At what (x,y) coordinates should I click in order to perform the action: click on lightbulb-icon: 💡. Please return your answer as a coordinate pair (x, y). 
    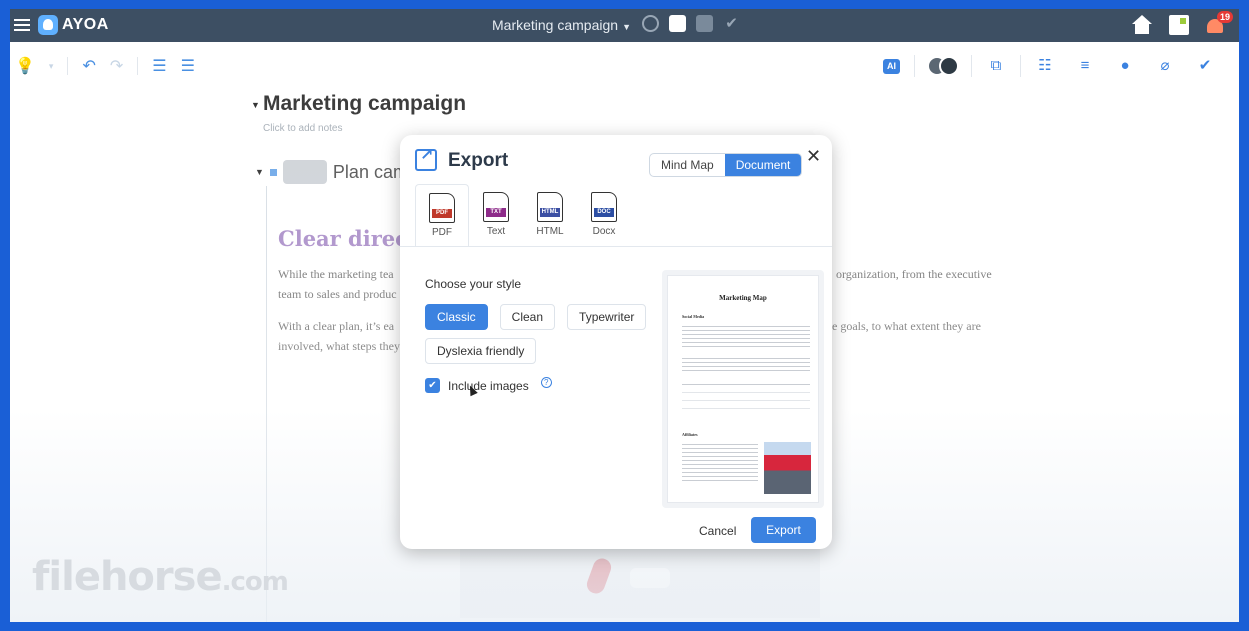
    Looking at the image, I should click on (25, 66).